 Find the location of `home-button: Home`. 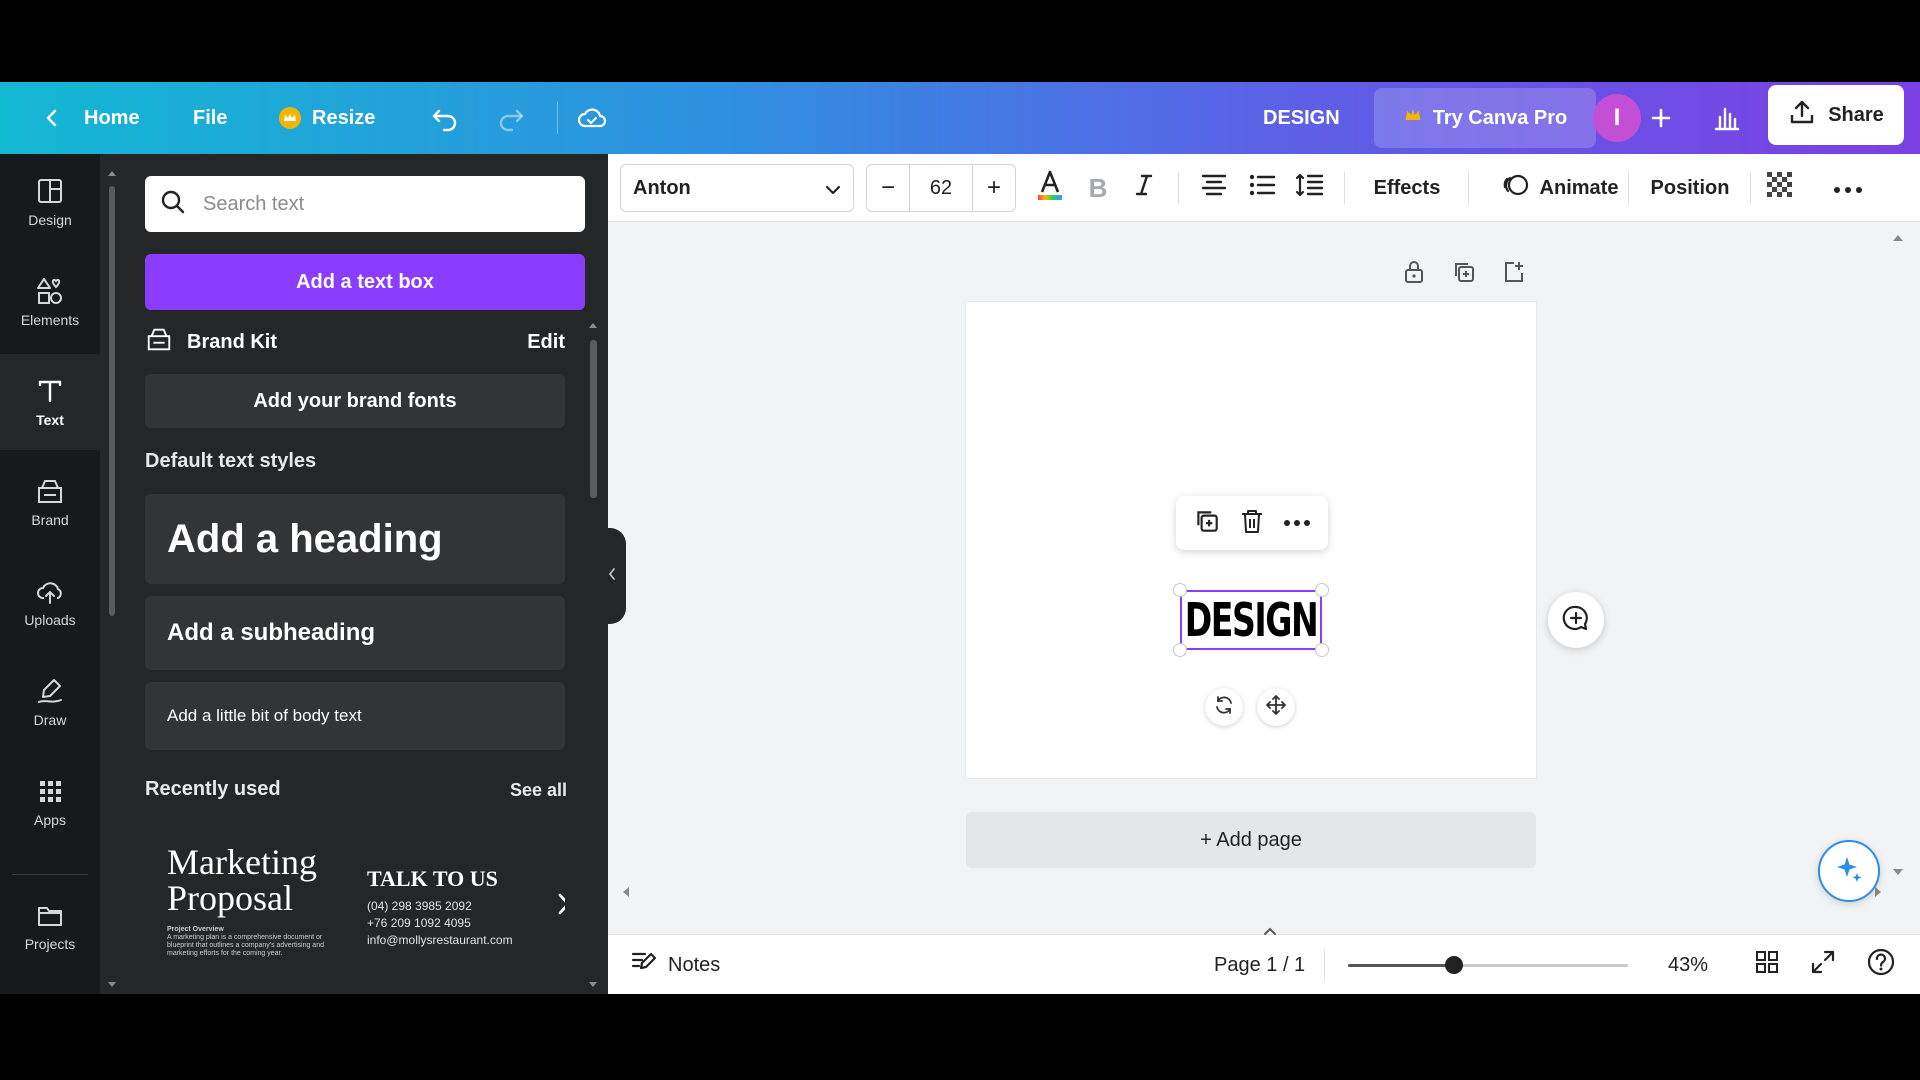

home-button: Home is located at coordinates (90, 118).